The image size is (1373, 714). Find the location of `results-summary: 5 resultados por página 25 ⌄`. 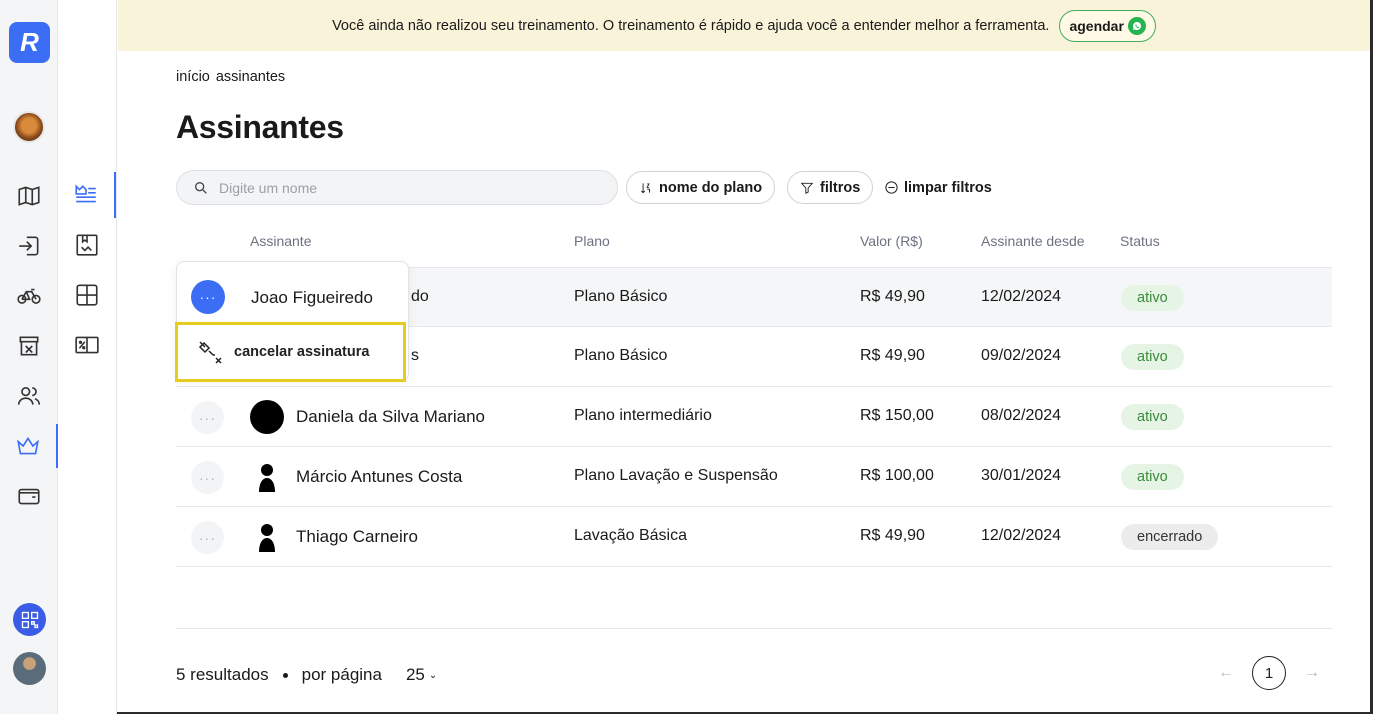

results-summary: 5 resultados por página 25 ⌄ is located at coordinates (306, 675).